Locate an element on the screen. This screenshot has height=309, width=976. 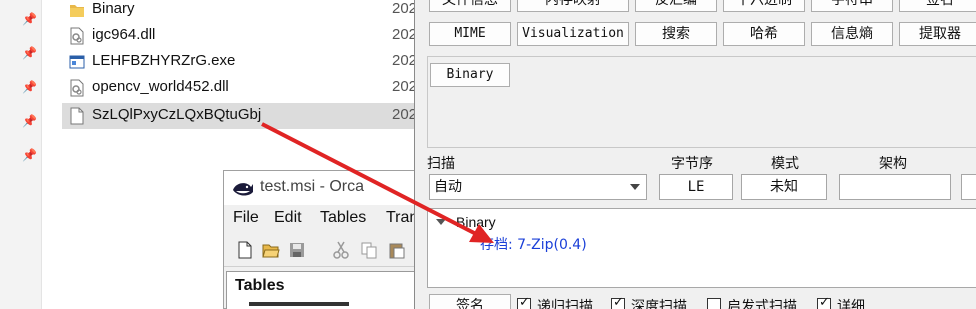
arrow-line is located at coordinates (371, 180).